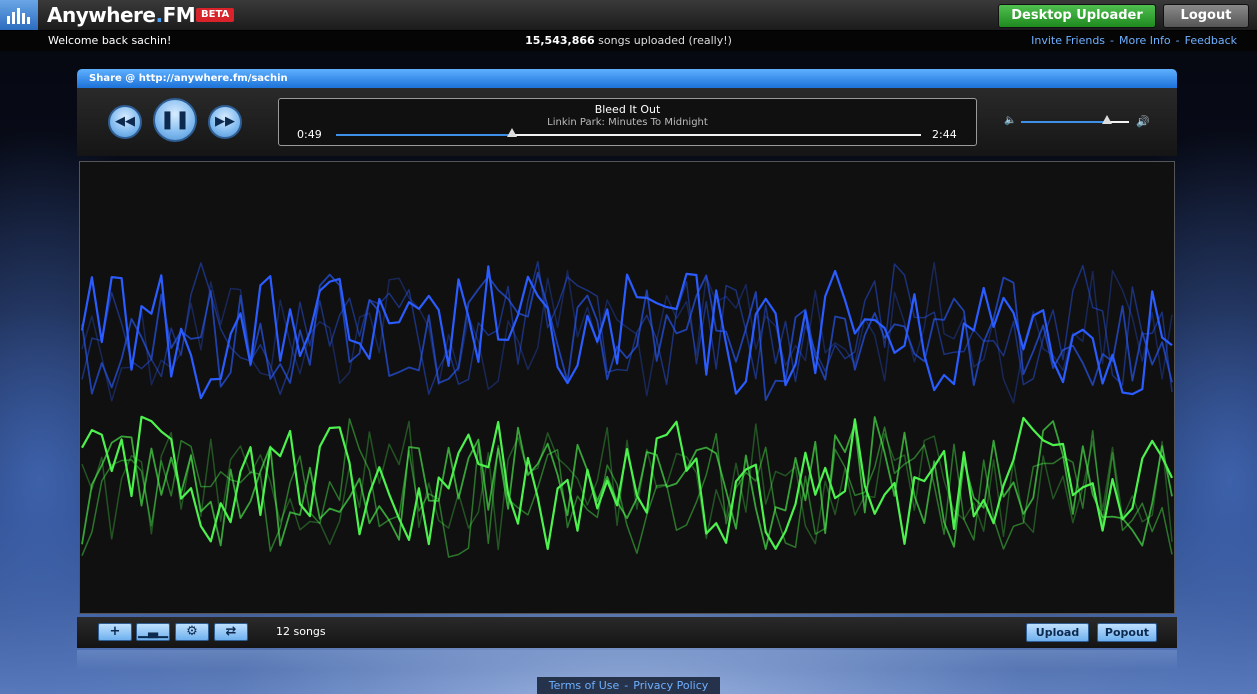 The image size is (1257, 694). I want to click on more-info-link: More Info, so click(1145, 40).